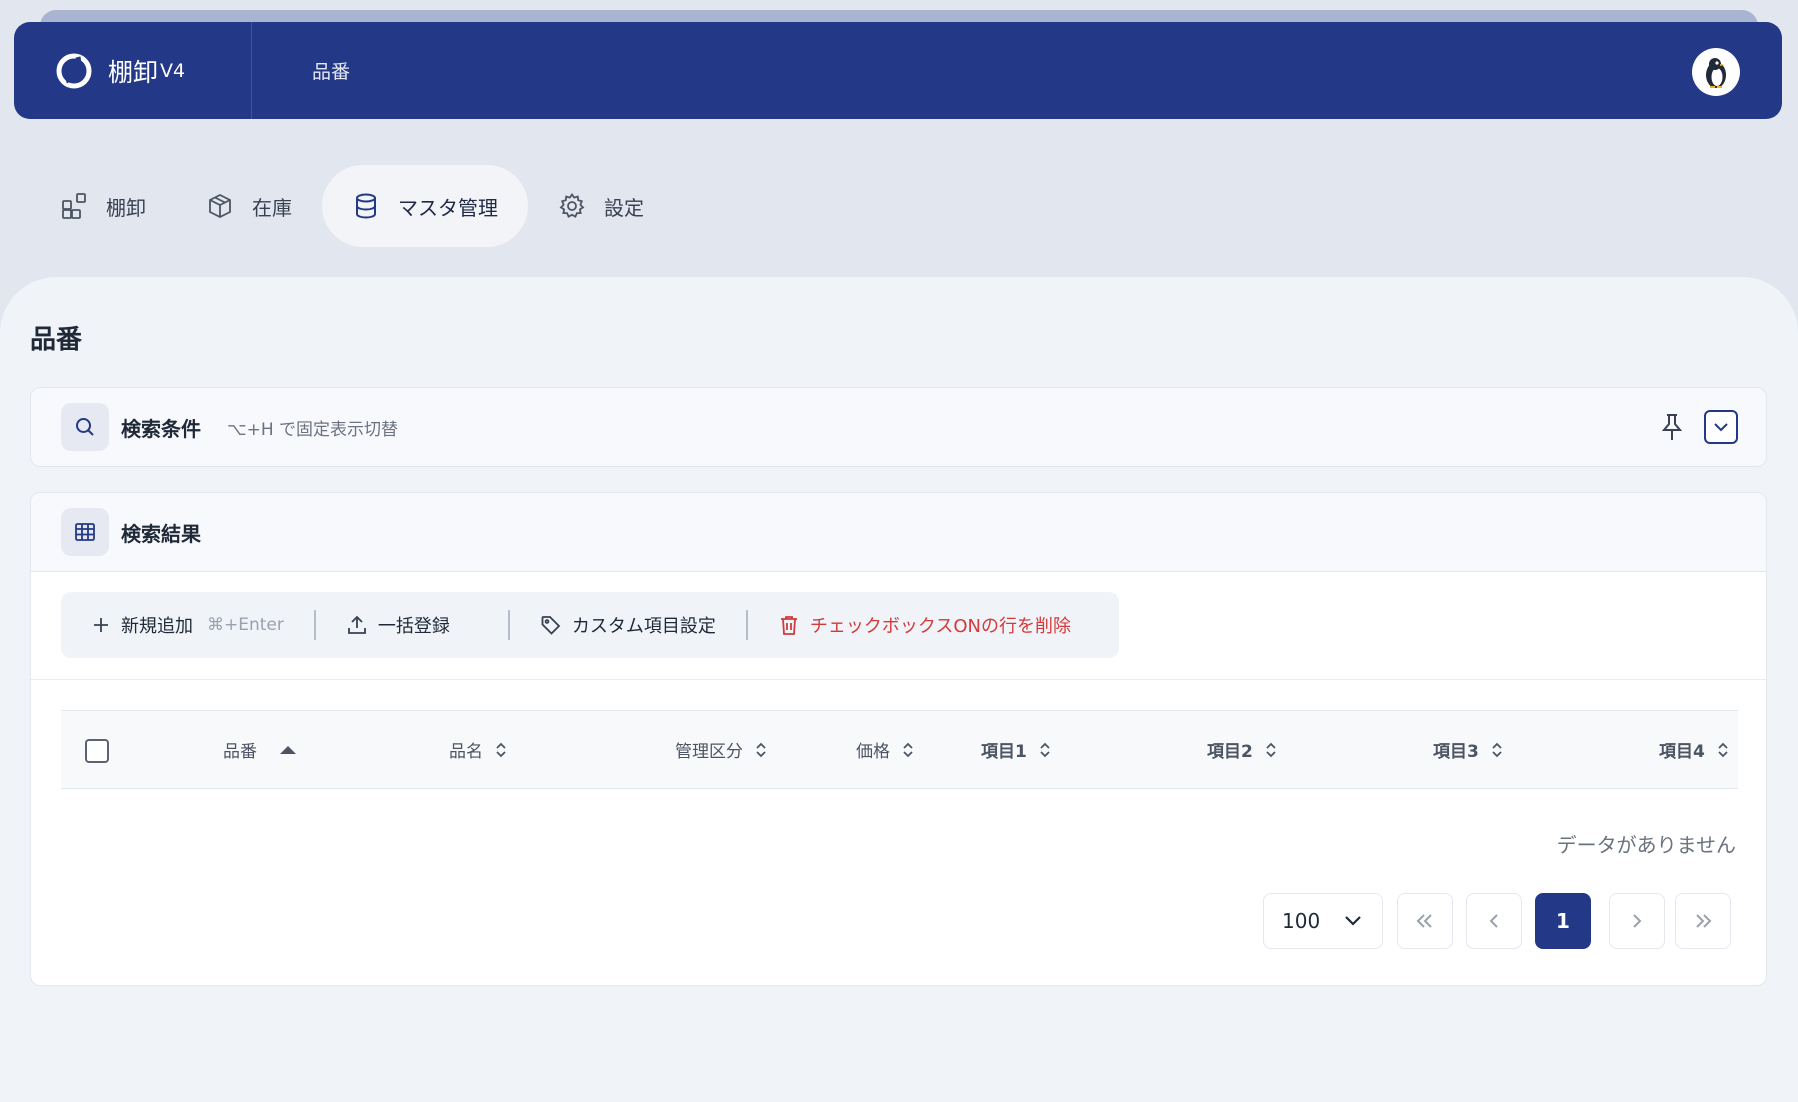  I want to click on nav-item-label: 在庫, so click(272, 207).